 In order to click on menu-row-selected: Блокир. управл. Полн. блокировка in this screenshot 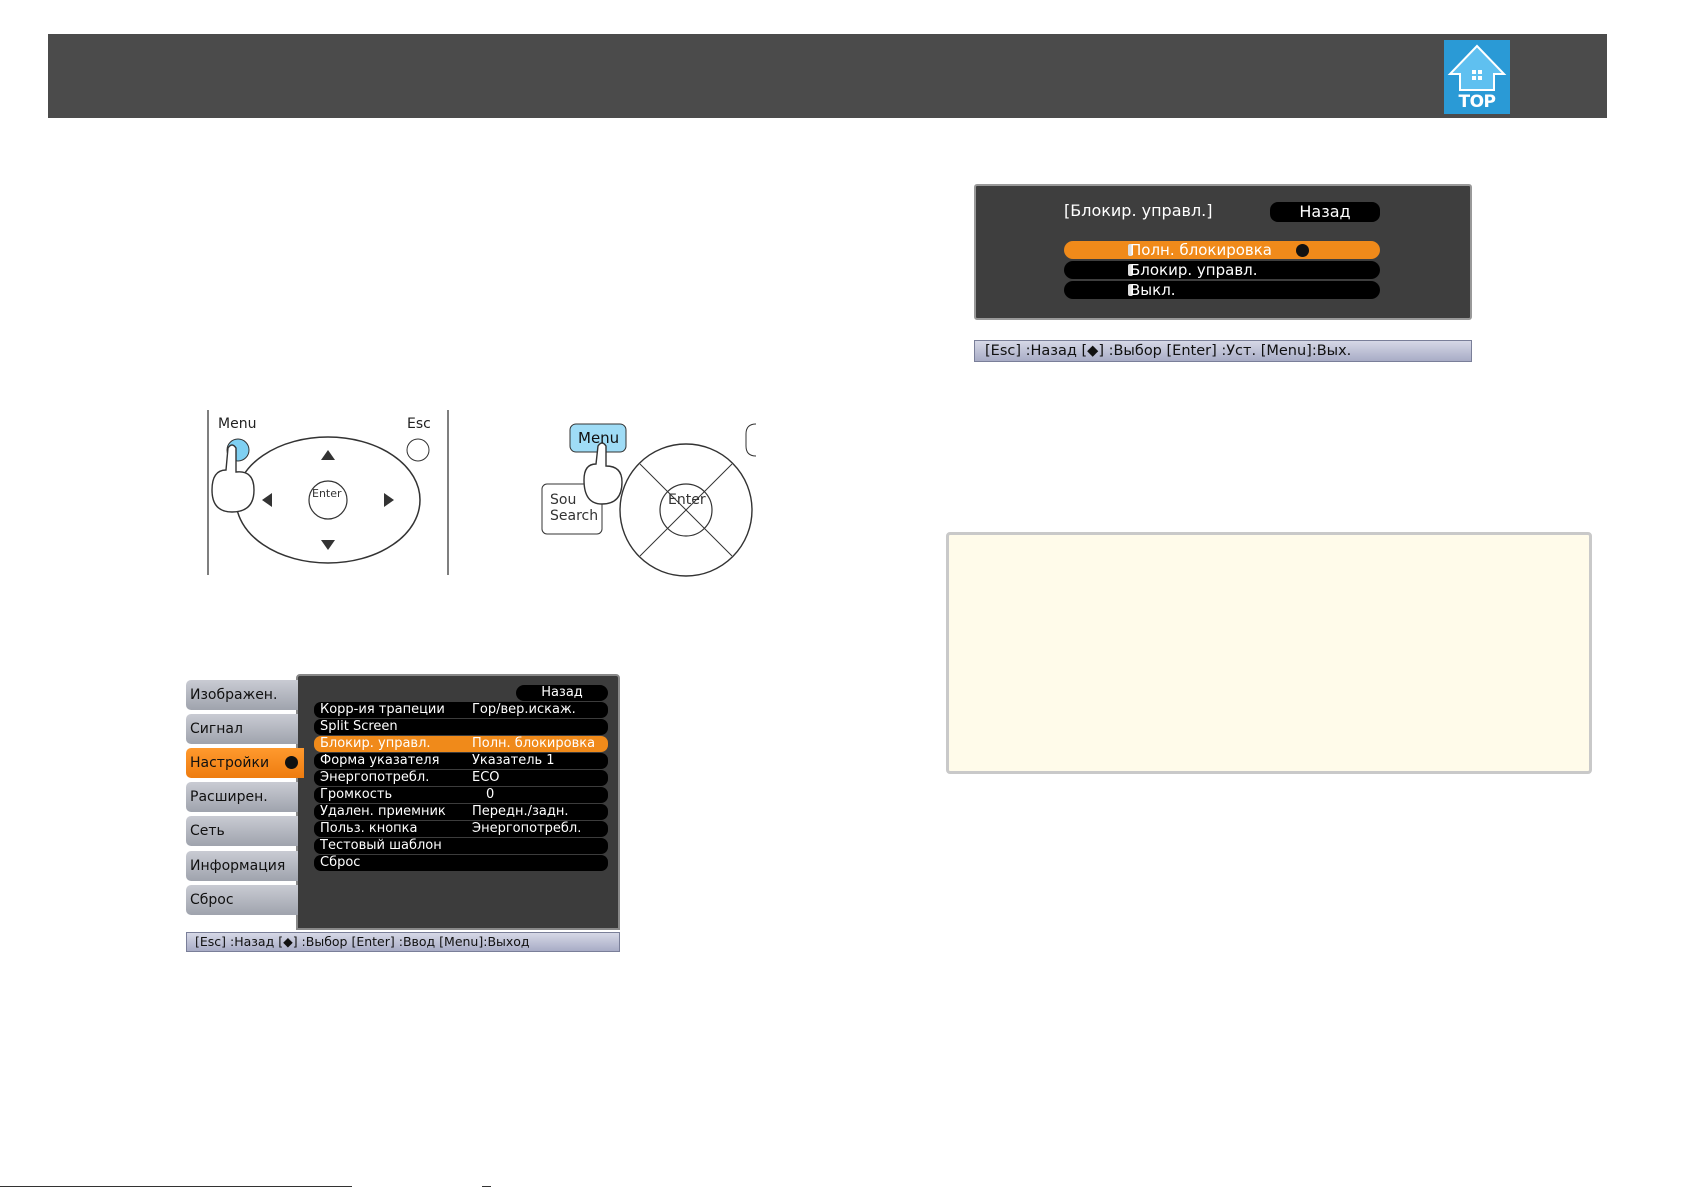, I will do `click(461, 744)`.